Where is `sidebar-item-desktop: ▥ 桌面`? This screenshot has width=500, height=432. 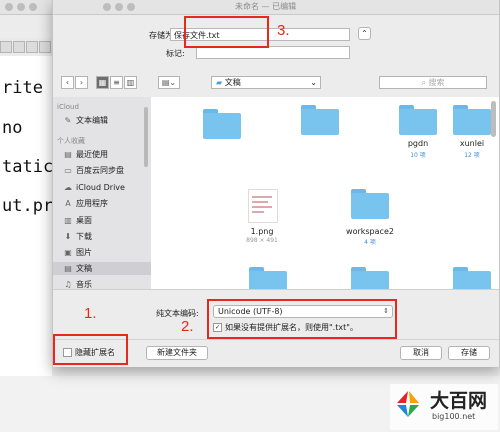
sidebar-item-desktop: ▥ 桌面 is located at coordinates (106, 220).